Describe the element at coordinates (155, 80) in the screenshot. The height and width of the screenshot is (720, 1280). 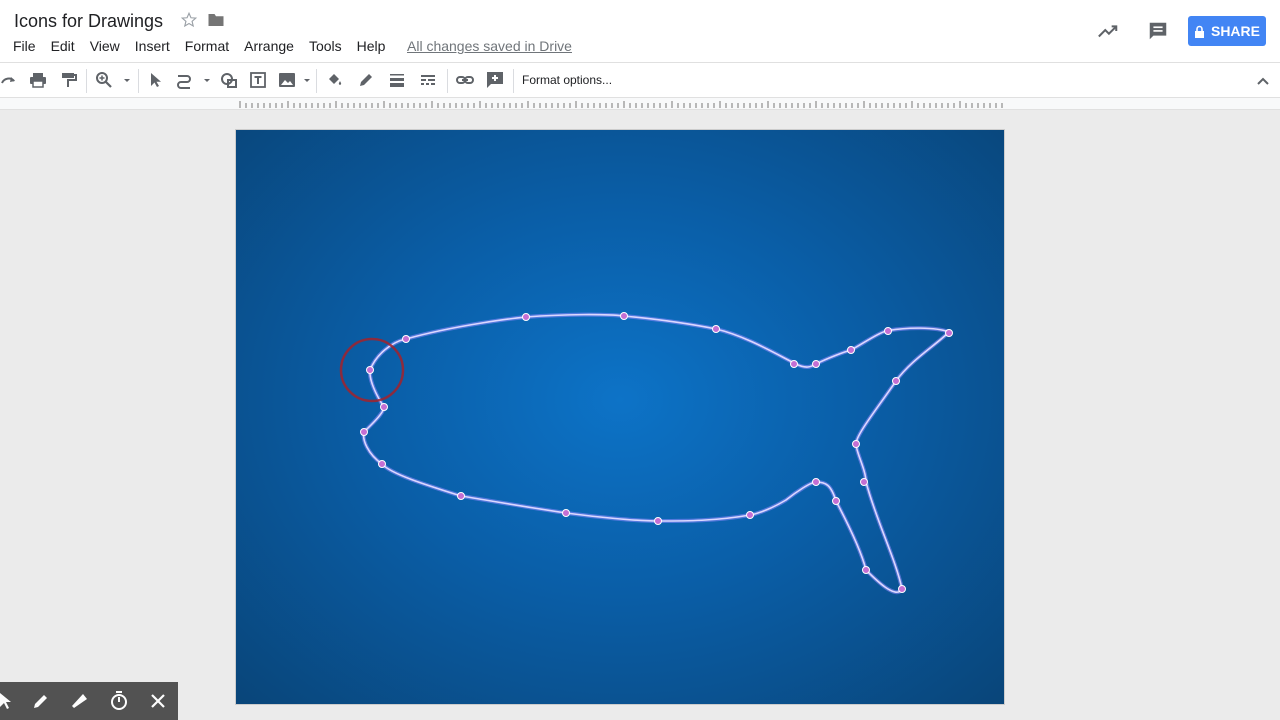
I see `select-icon` at that location.